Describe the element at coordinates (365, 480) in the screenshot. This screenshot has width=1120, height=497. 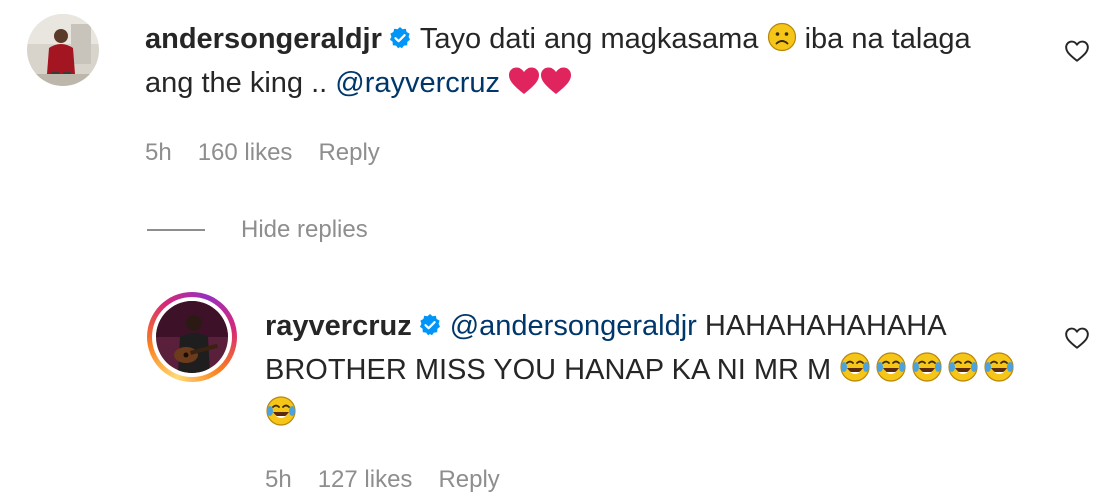
I see `like-count: 127 likes` at that location.